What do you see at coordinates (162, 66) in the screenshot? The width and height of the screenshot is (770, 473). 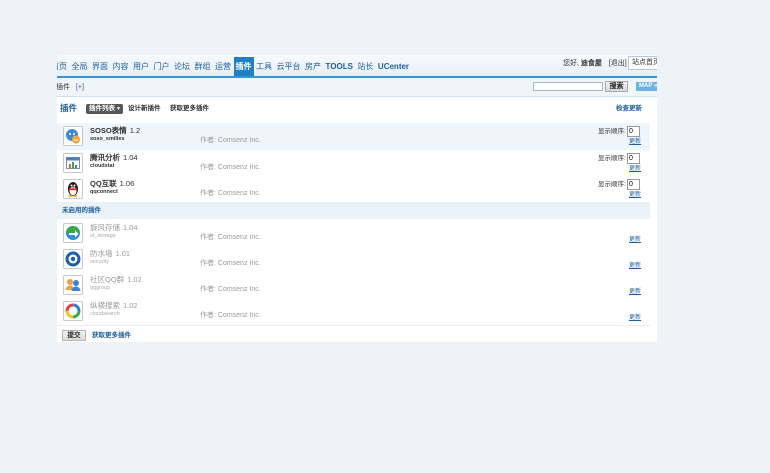 I see `nav-item-portal: 门户` at bounding box center [162, 66].